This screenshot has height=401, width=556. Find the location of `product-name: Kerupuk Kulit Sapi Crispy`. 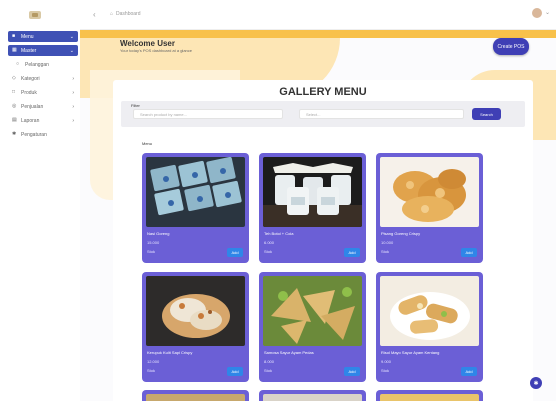

product-name: Kerupuk Kulit Sapi Crispy is located at coordinates (170, 352).